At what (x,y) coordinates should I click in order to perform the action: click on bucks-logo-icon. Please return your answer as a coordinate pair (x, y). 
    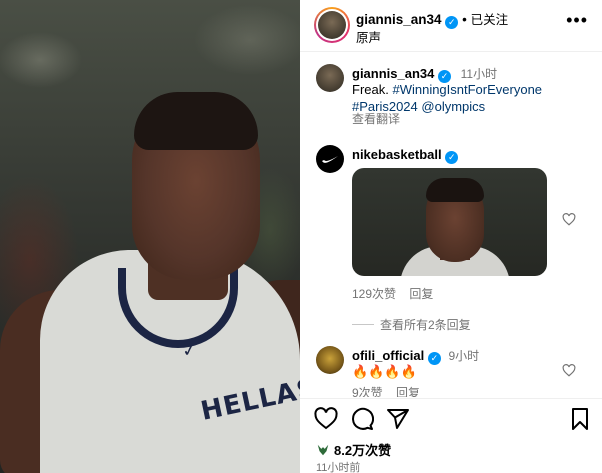
    Looking at the image, I should click on (323, 450).